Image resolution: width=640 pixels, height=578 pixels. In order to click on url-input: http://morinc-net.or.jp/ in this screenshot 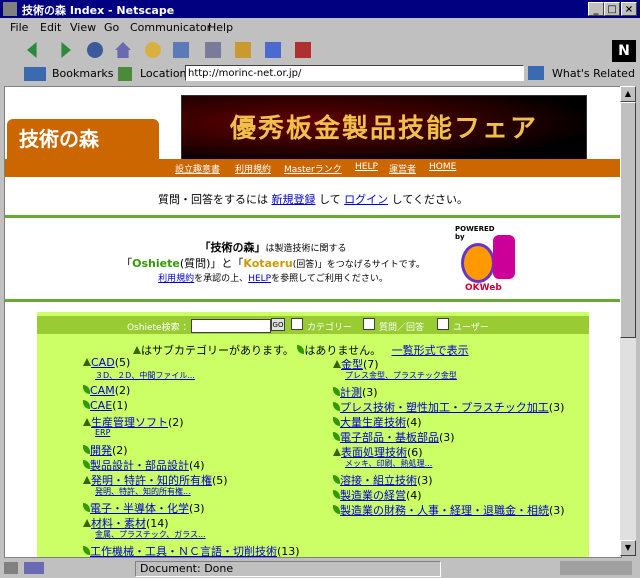, I will do `click(354, 73)`.